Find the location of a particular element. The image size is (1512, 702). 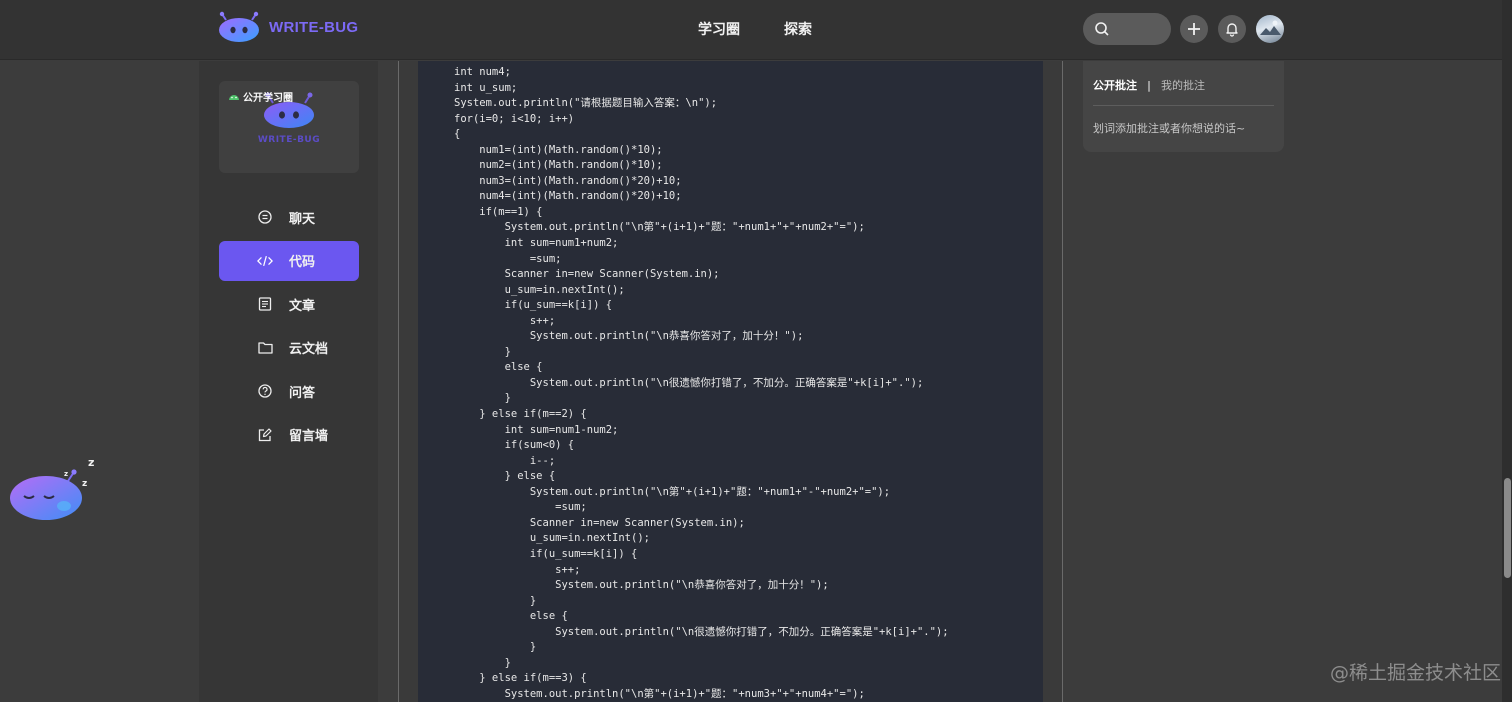

nav-explore: 探索 is located at coordinates (798, 29).